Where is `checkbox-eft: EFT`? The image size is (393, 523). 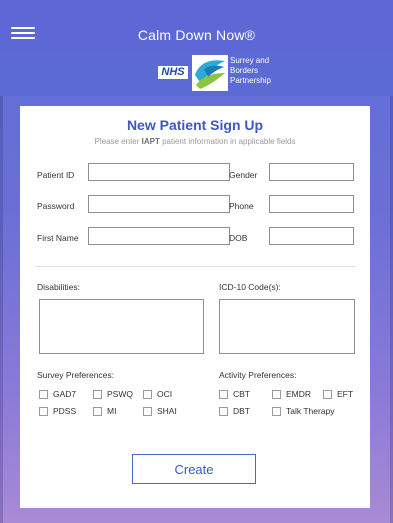
checkbox-eft: EFT is located at coordinates (338, 394).